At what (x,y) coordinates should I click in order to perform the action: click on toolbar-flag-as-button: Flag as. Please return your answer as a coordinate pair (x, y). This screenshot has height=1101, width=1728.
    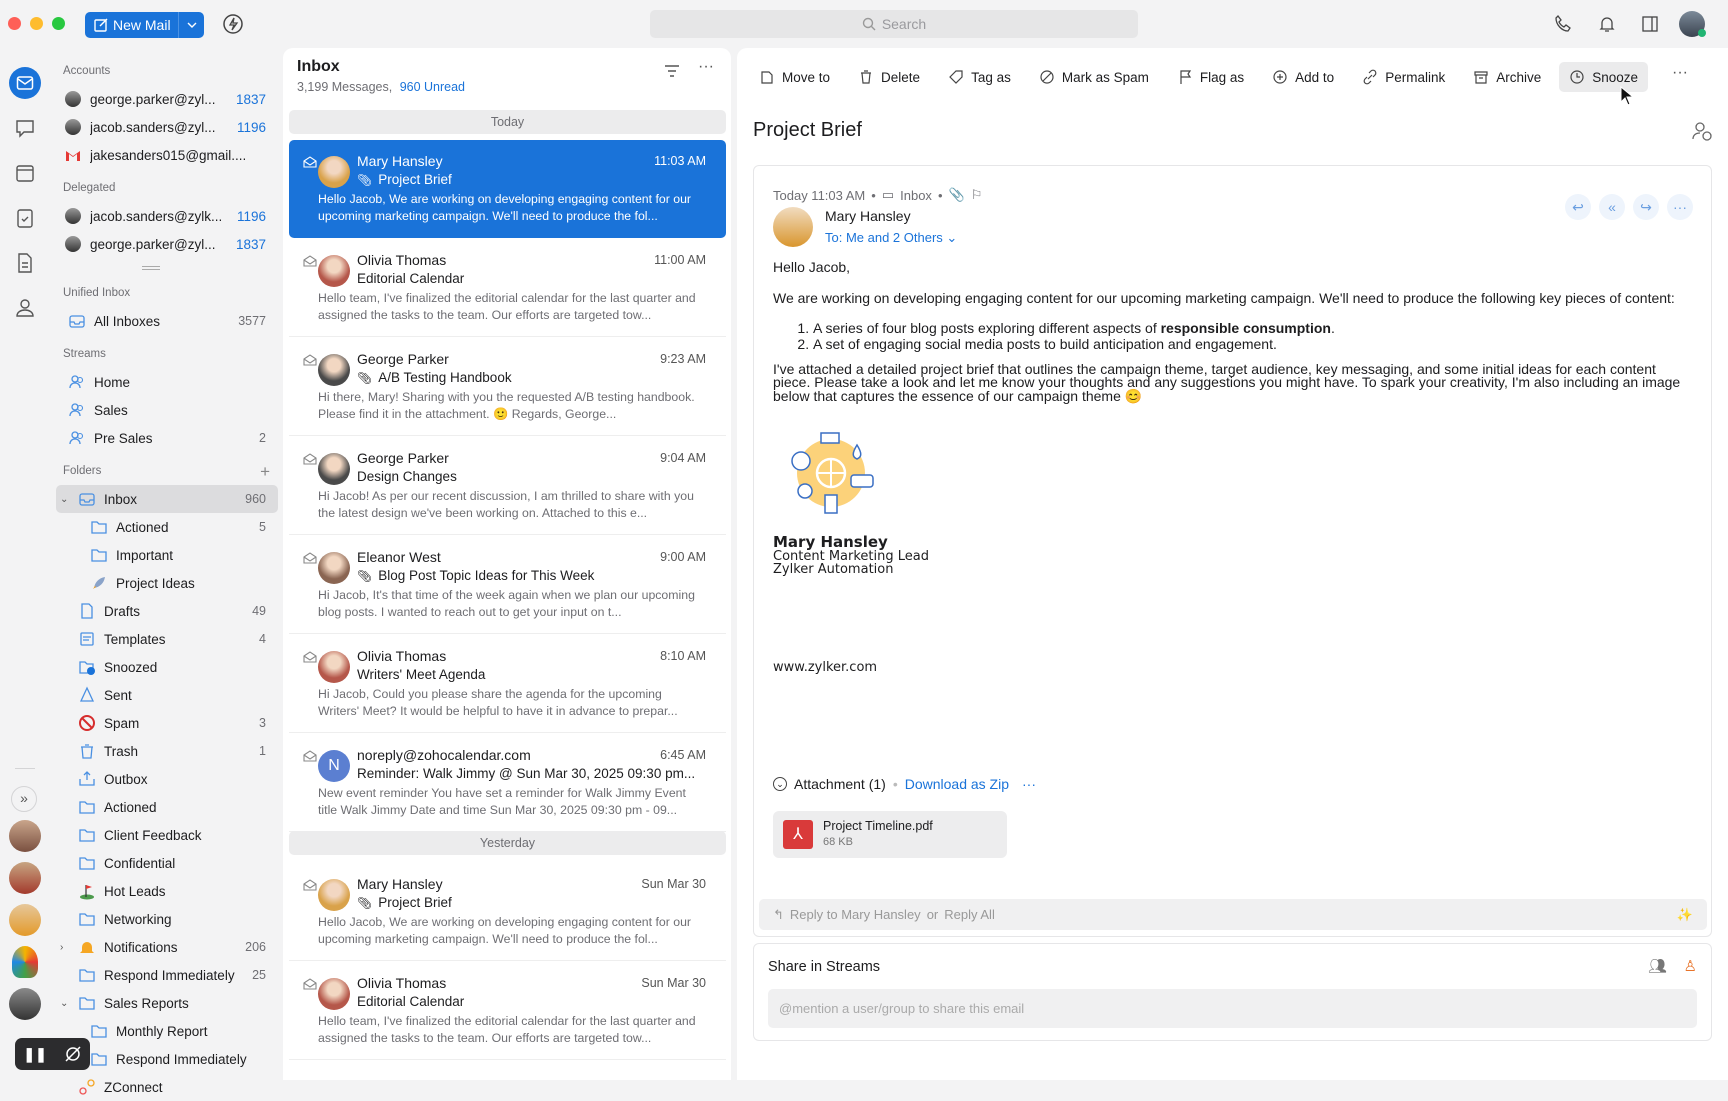
    Looking at the image, I should click on (1210, 77).